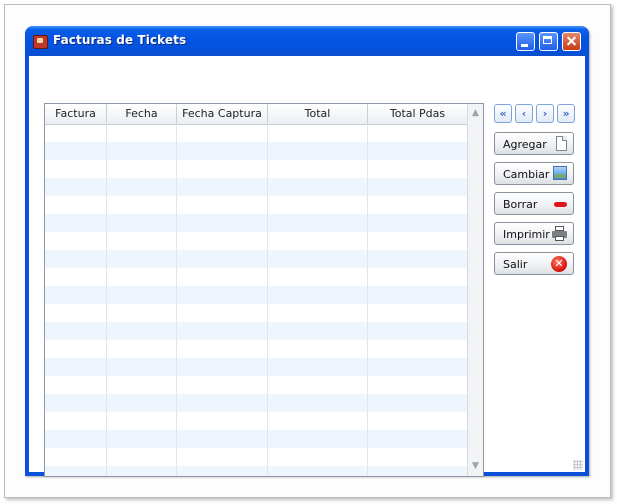 Image resolution: width=617 pixels, height=504 pixels. What do you see at coordinates (222, 114) in the screenshot?
I see `column-header-fecha-captura: Fecha Captura` at bounding box center [222, 114].